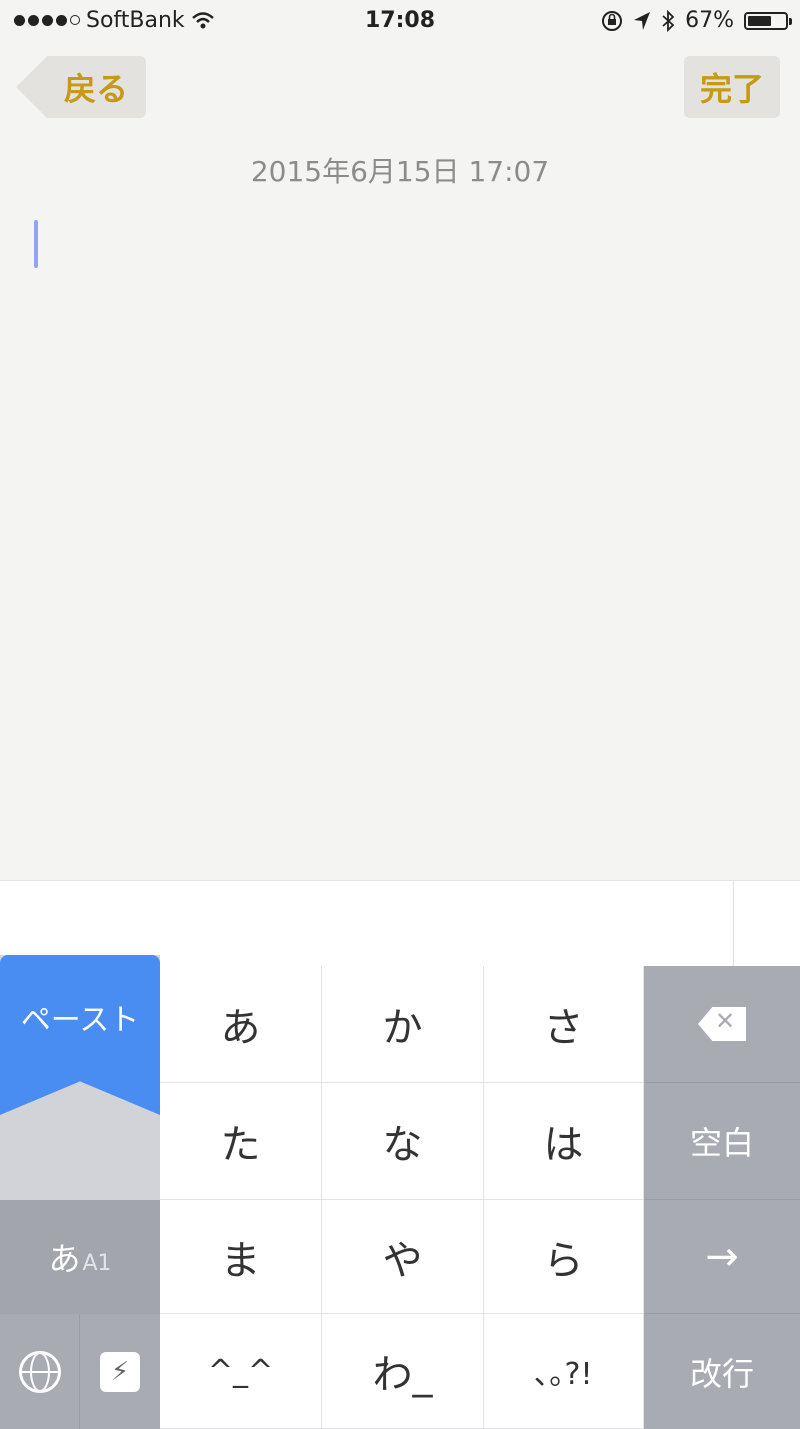 This screenshot has height=1429, width=800. I want to click on space-key: 空白, so click(722, 1141).